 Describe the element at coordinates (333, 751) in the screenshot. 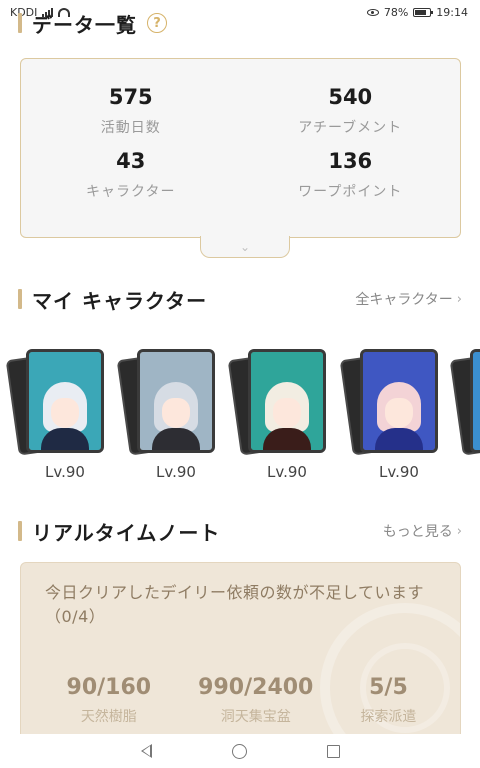

I see `recents-icon` at that location.